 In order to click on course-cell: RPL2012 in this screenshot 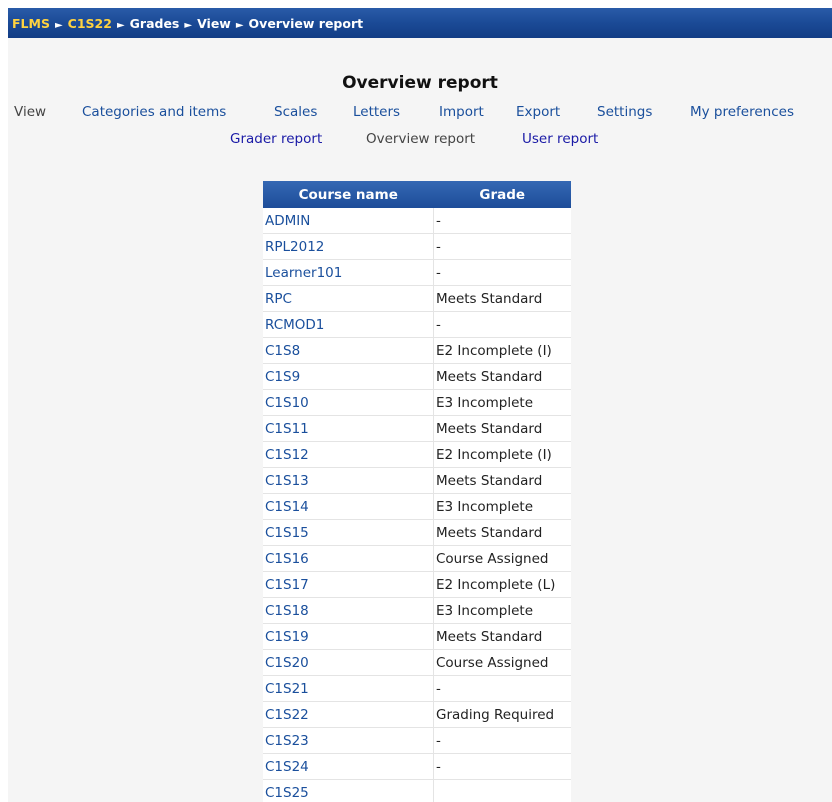, I will do `click(348, 246)`.